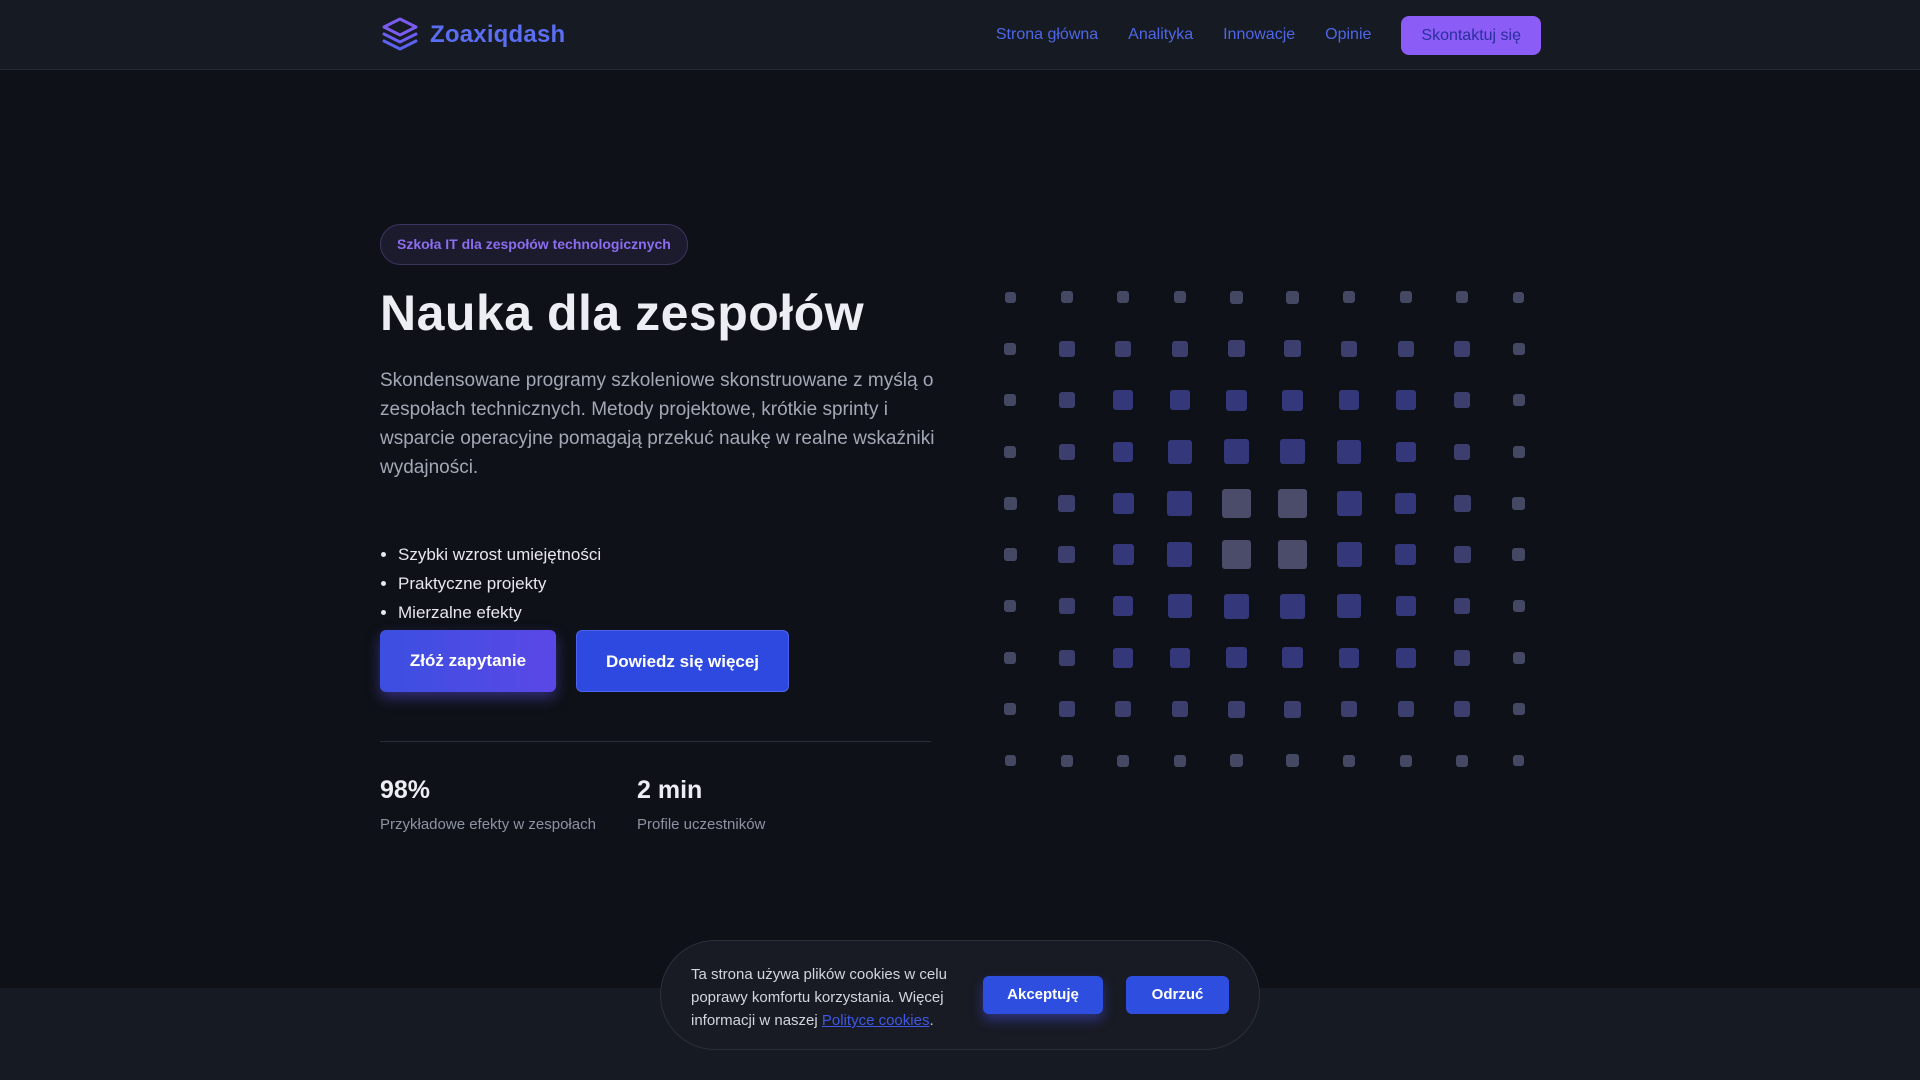 Image resolution: width=1920 pixels, height=1080 pixels. I want to click on logo-text: Zoaxiqdash, so click(498, 34).